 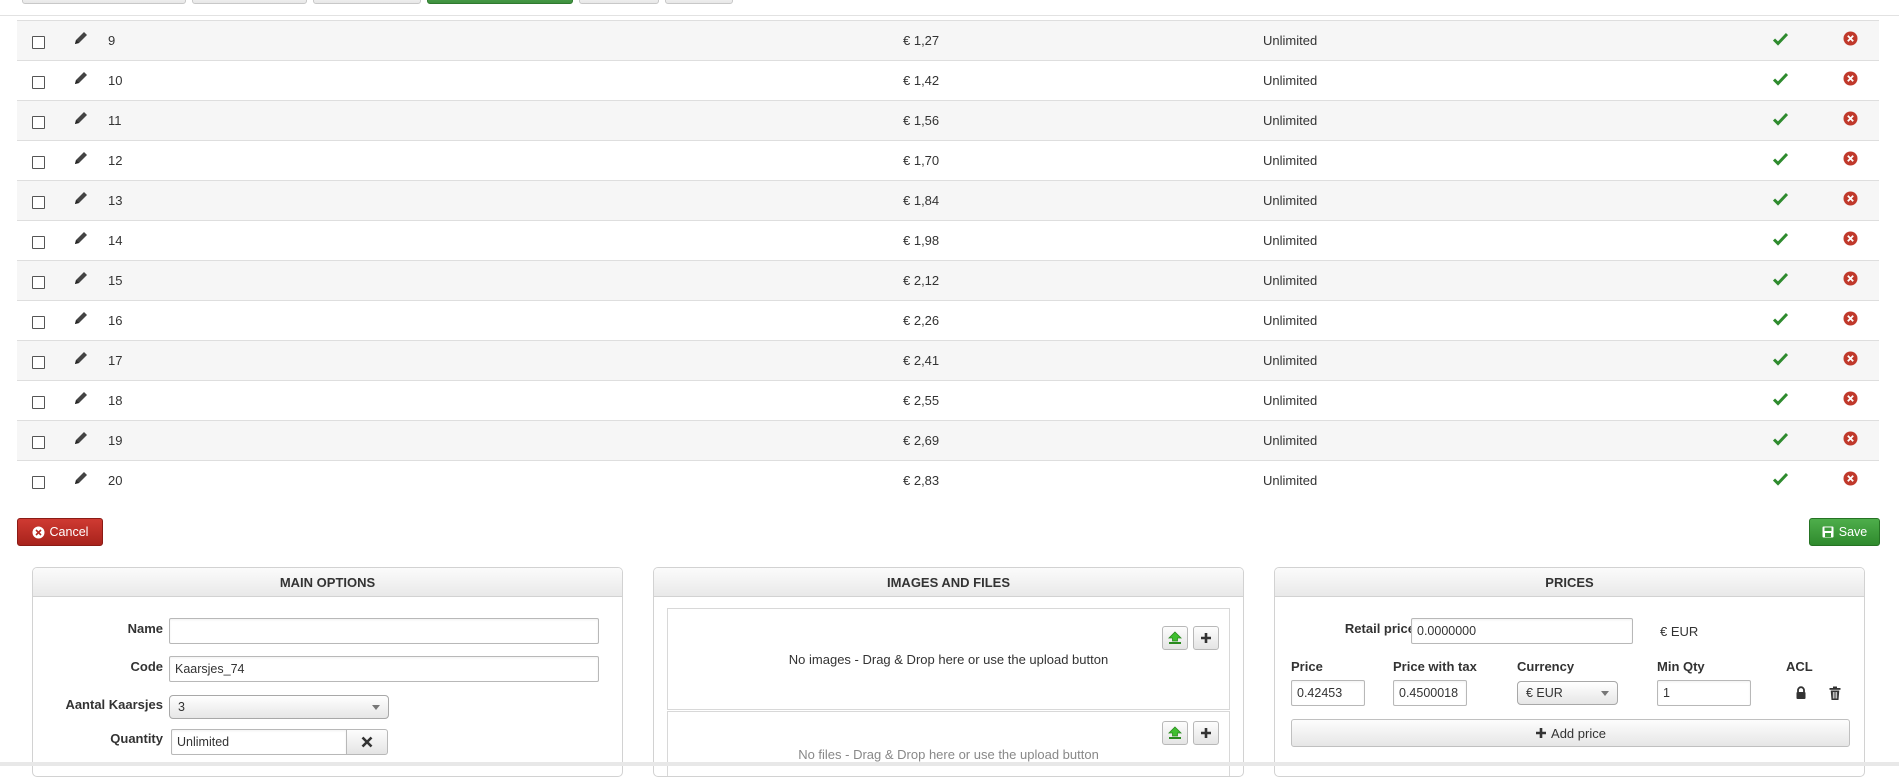 I want to click on min-qty-input, so click(x=1704, y=693).